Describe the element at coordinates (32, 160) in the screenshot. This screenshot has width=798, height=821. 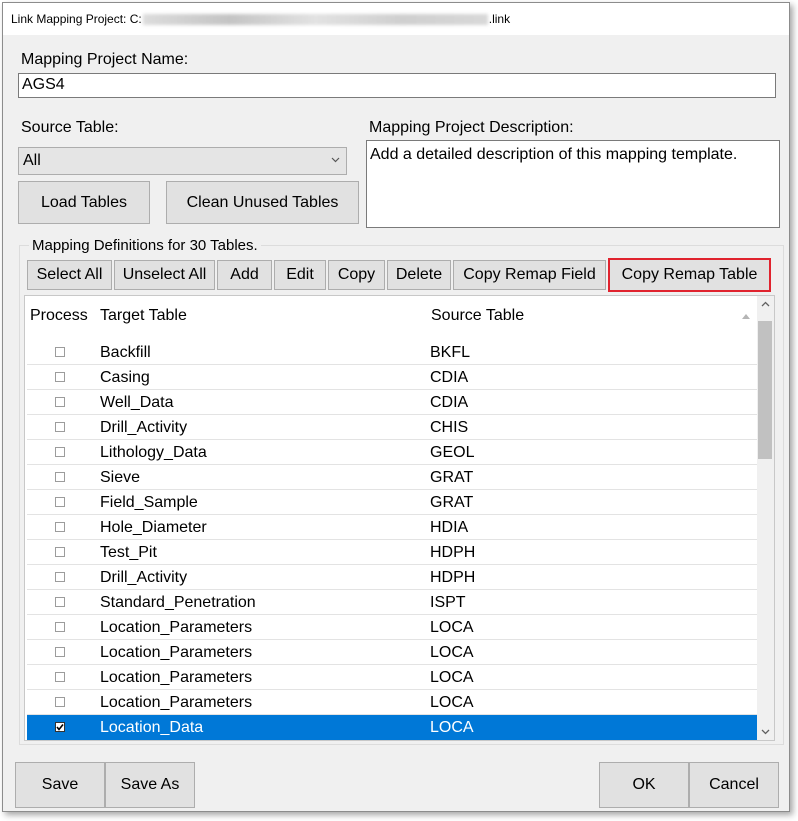
I see `source-table-selected: All` at that location.